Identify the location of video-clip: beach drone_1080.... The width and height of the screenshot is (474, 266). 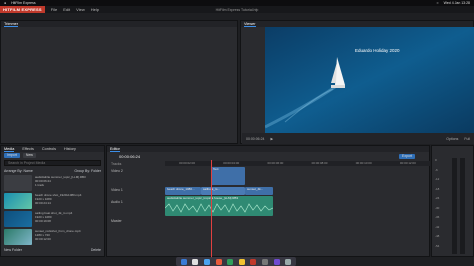
(183, 191).